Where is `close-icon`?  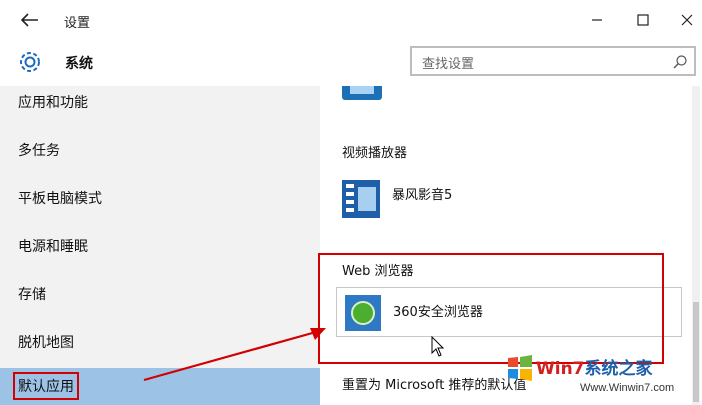
close-icon is located at coordinates (687, 20).